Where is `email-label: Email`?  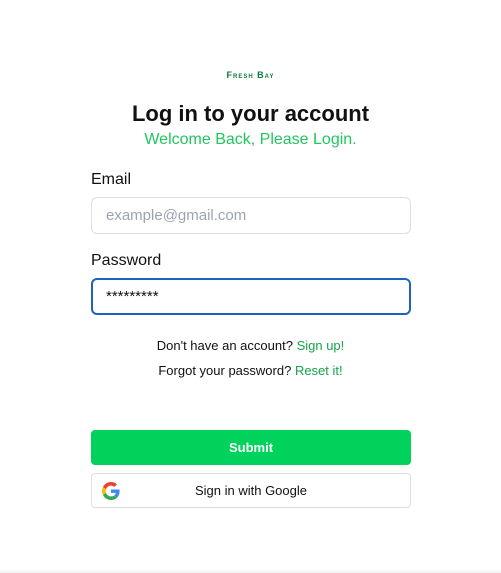 email-label: Email is located at coordinates (111, 179).